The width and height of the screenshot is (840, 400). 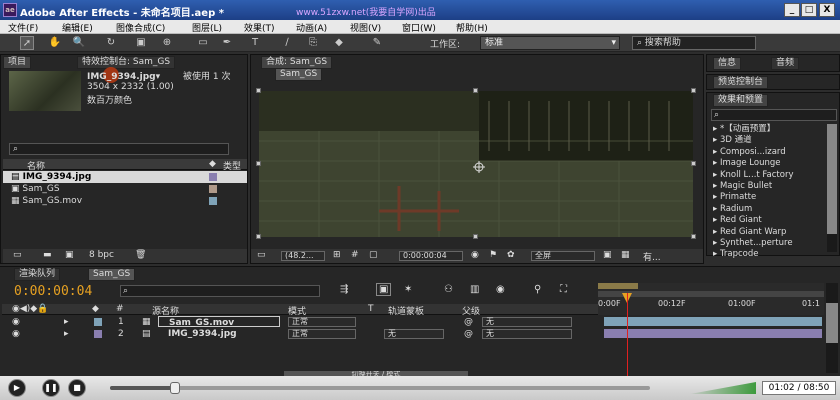 I want to click on effects-category: ▸ Primatte, so click(x=769, y=197).